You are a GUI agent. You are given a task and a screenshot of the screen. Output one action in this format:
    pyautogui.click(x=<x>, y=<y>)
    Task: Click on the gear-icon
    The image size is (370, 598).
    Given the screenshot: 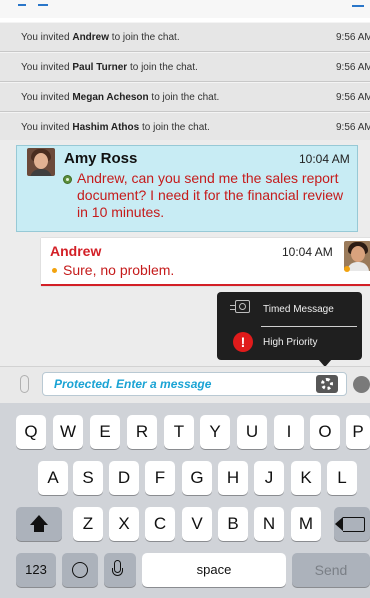 What is the action you would take?
    pyautogui.click(x=327, y=384)
    